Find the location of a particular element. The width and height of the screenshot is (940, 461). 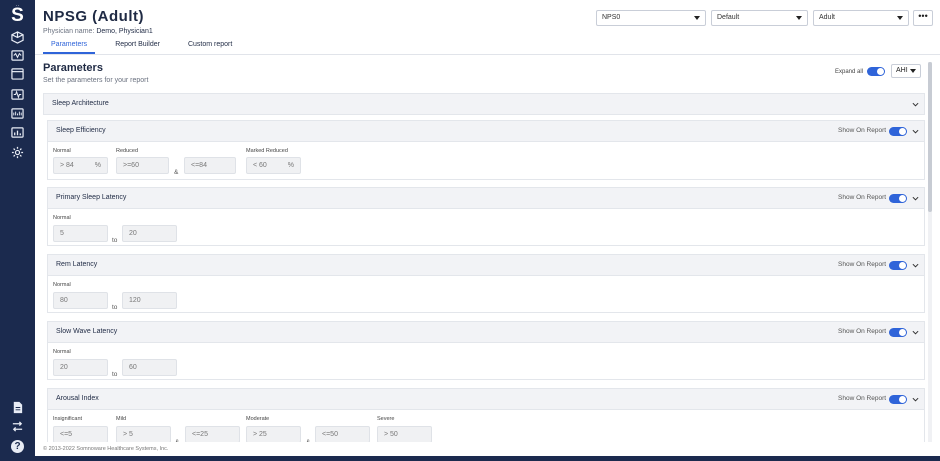

sleep-architecture-group: Sleep Architecture is located at coordinates (484, 104).